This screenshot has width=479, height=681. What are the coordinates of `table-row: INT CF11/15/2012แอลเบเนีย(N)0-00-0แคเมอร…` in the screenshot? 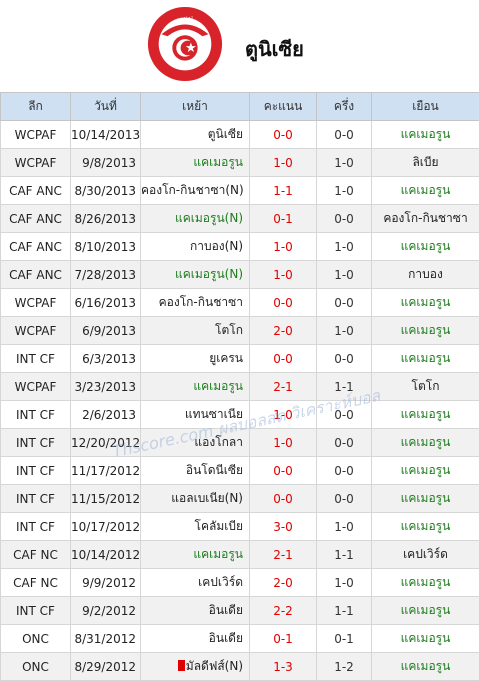 It's located at (240, 499).